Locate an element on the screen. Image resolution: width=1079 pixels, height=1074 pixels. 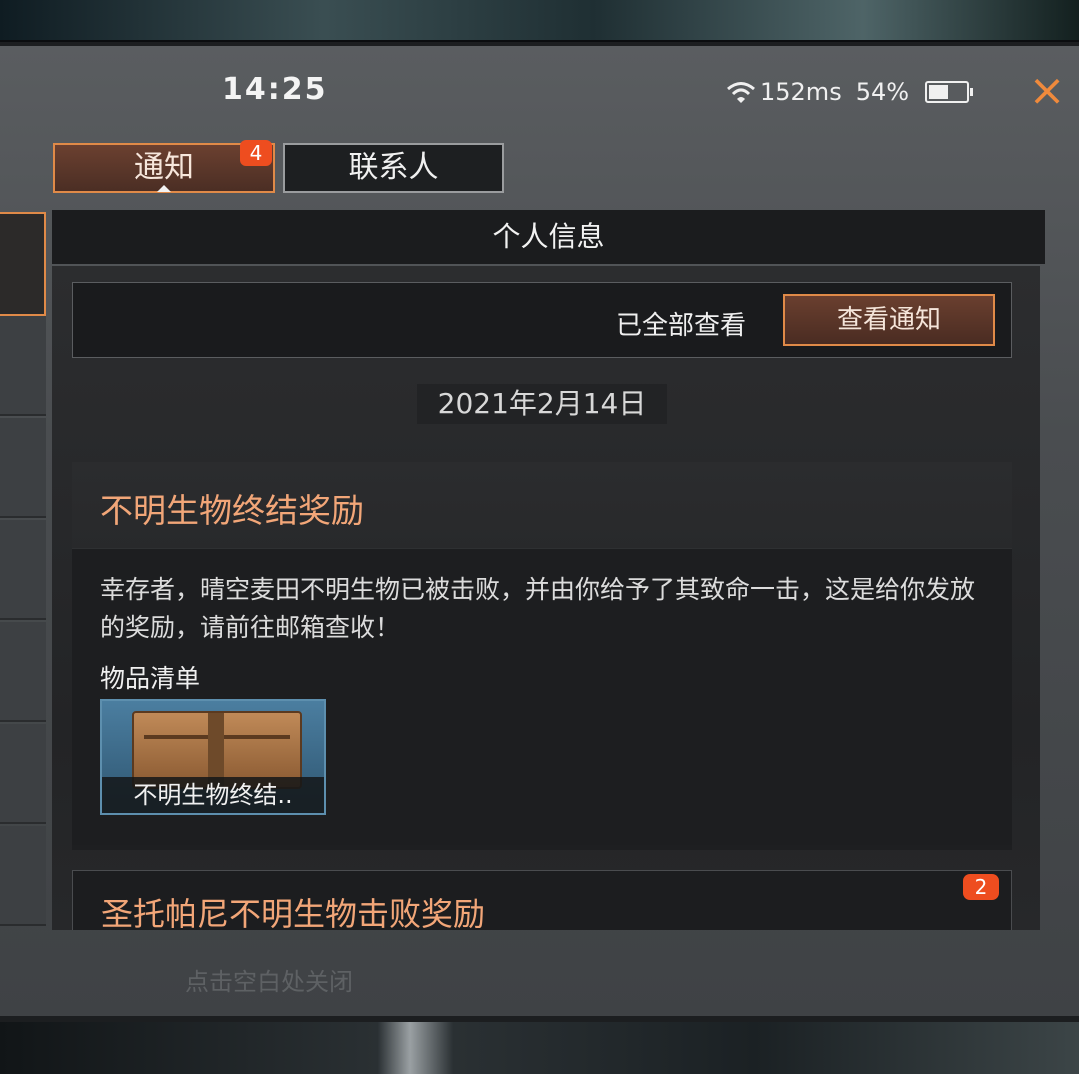
background-top is located at coordinates (539, 20).